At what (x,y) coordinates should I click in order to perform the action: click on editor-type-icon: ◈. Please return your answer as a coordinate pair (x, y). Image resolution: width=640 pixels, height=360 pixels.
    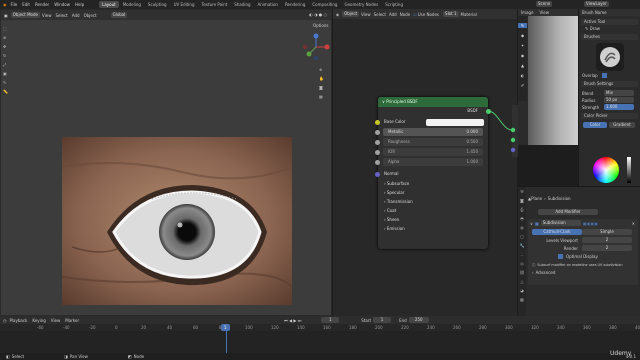
    Looking at the image, I should click on (337, 14).